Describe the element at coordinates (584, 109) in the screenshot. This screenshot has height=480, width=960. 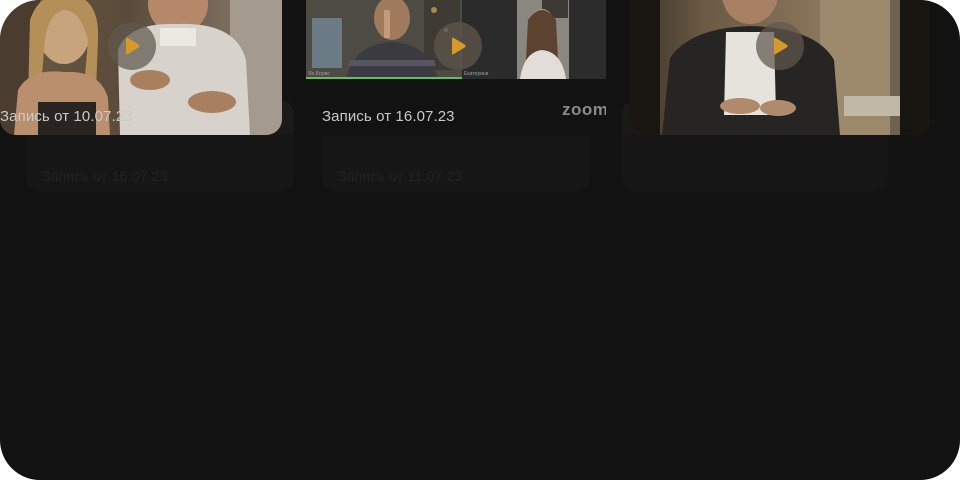
I see `zoom-logo: zoom` at that location.